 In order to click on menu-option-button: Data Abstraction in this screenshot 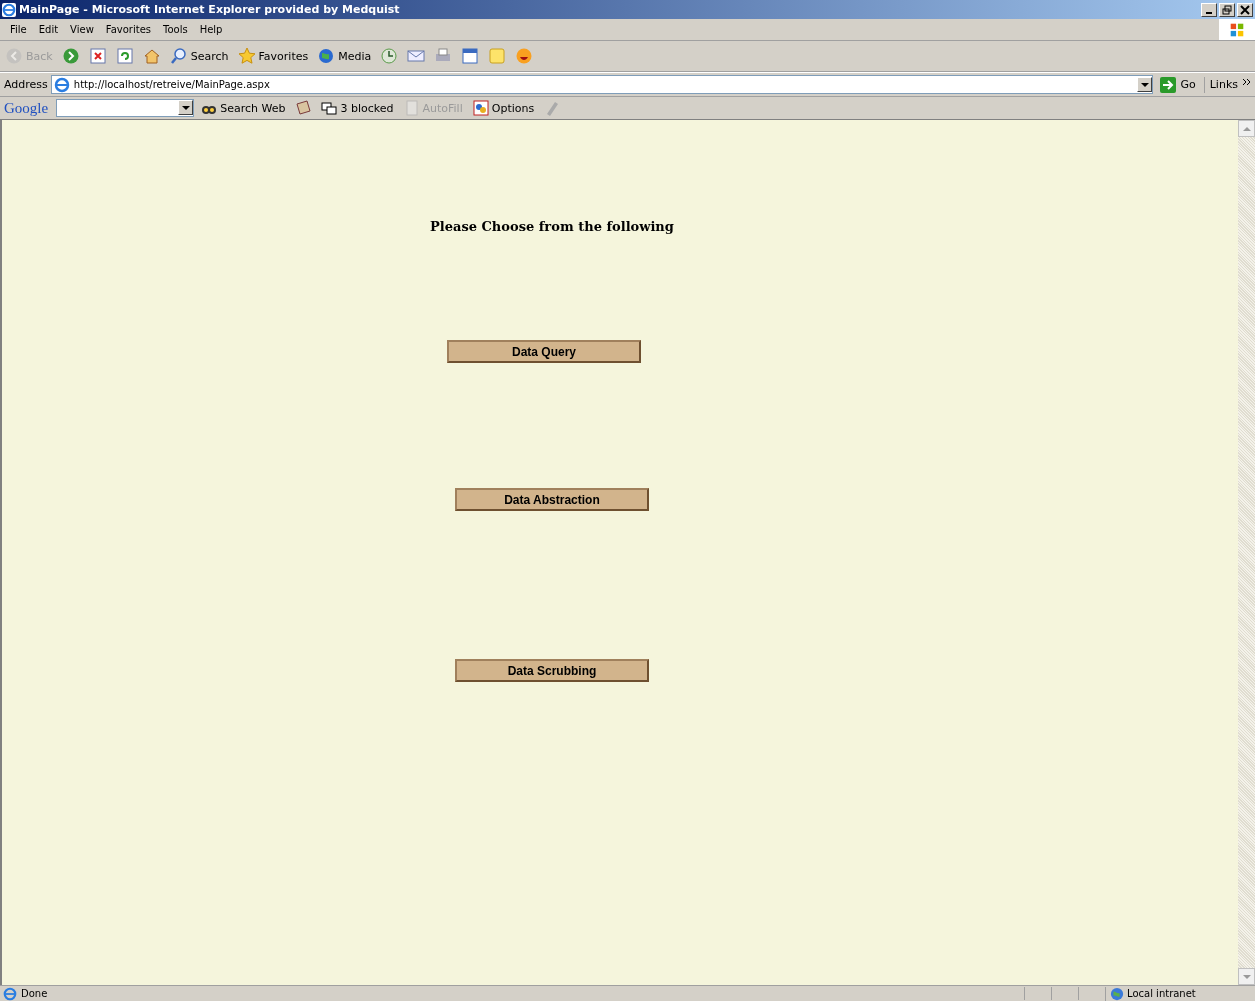, I will do `click(552, 499)`.